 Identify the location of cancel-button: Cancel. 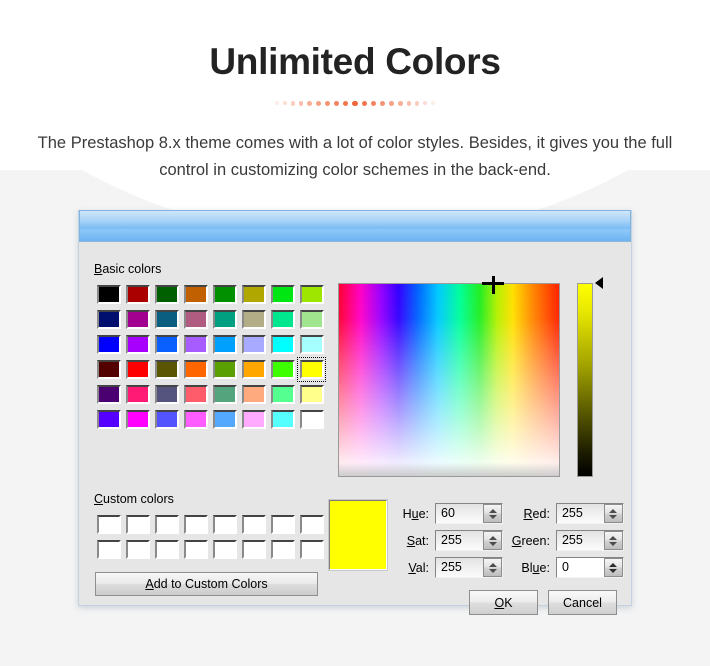
(582, 602).